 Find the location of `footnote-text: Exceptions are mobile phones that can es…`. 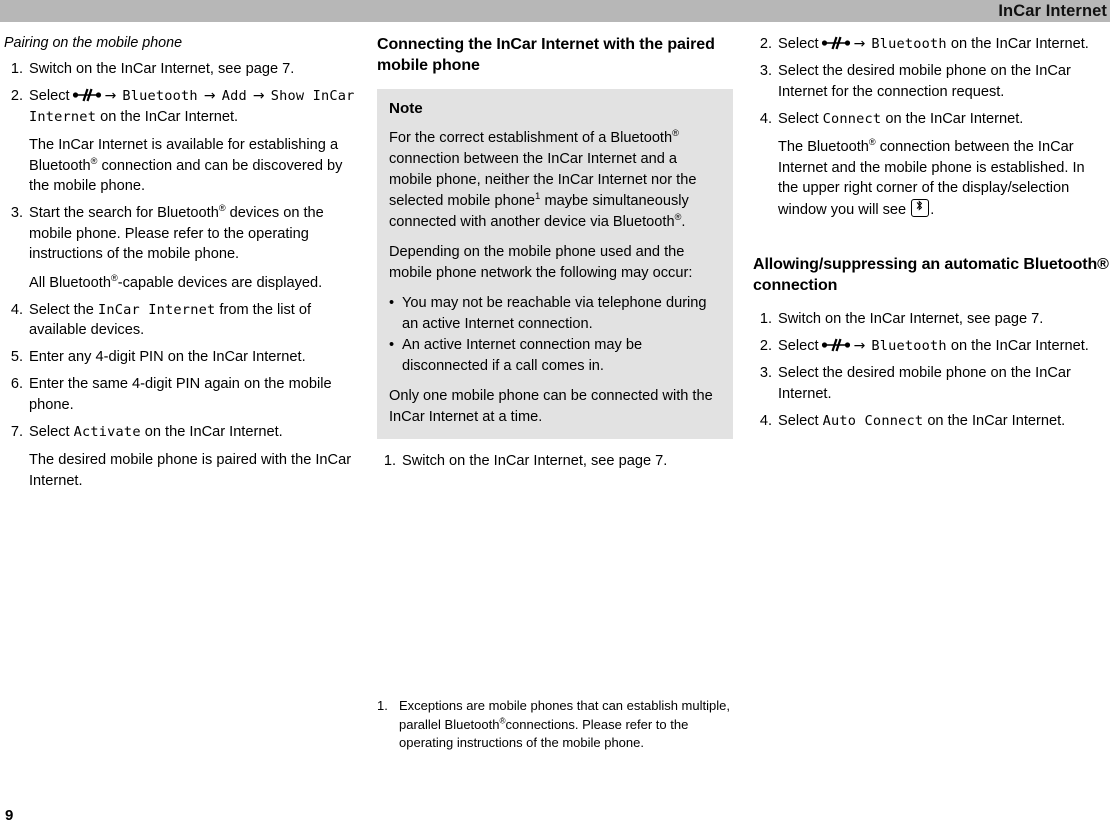

footnote-text: Exceptions are mobile phones that can es… is located at coordinates (564, 724).